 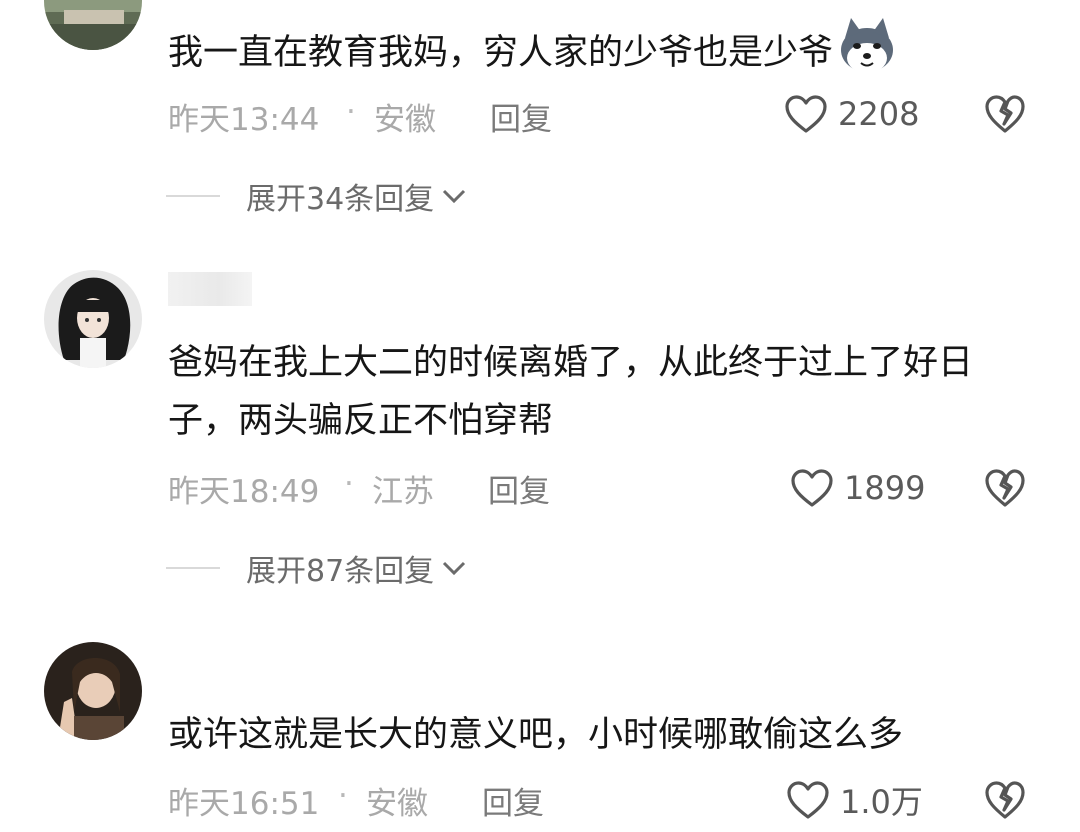 What do you see at coordinates (885, 488) in the screenshot?
I see `like-count: 1899` at bounding box center [885, 488].